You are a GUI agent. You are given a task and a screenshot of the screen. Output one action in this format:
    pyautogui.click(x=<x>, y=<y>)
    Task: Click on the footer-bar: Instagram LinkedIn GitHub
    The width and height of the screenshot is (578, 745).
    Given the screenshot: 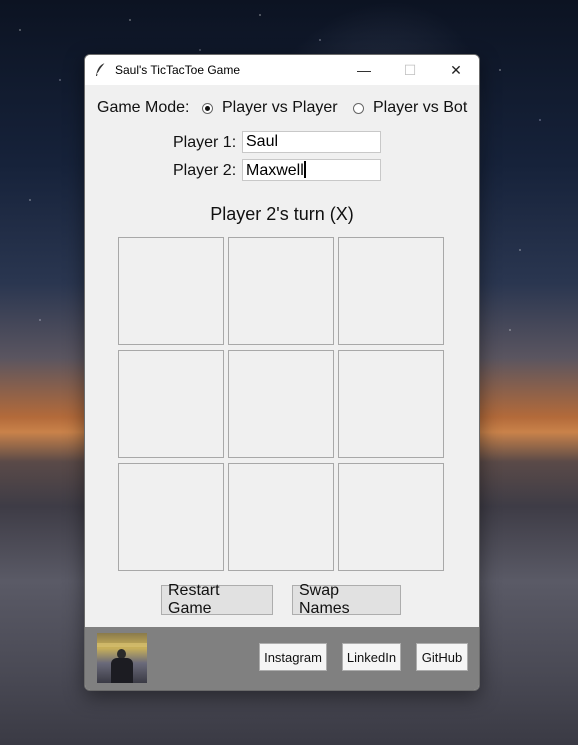 What is the action you would take?
    pyautogui.click(x=282, y=658)
    